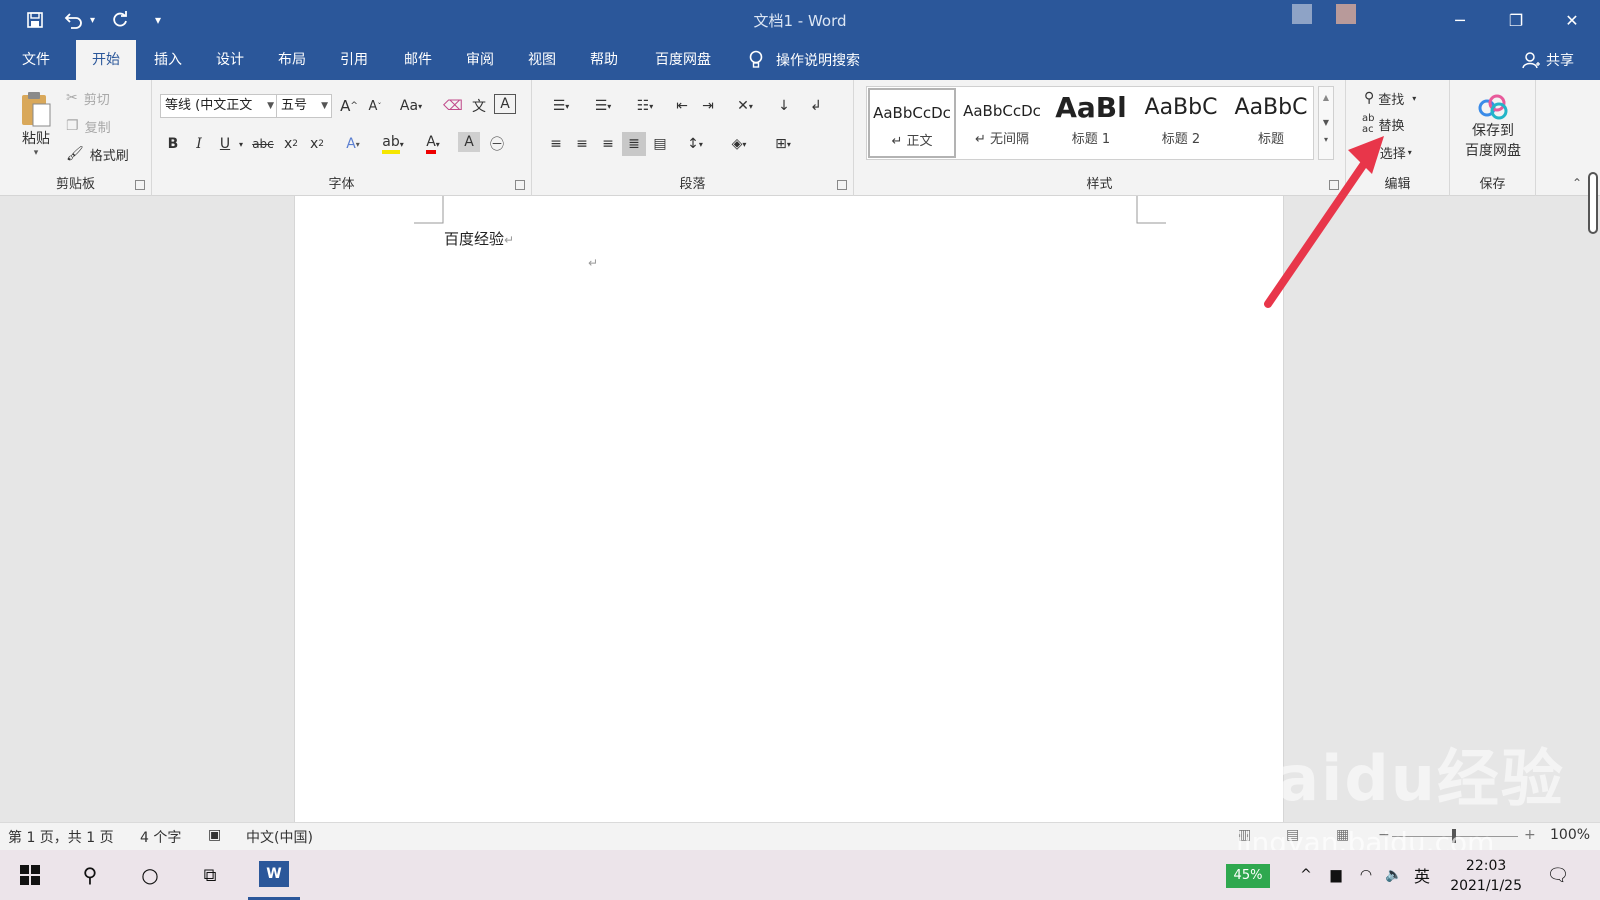 The width and height of the screenshot is (1600, 900). I want to click on notification-icon: 🗨, so click(1558, 875).